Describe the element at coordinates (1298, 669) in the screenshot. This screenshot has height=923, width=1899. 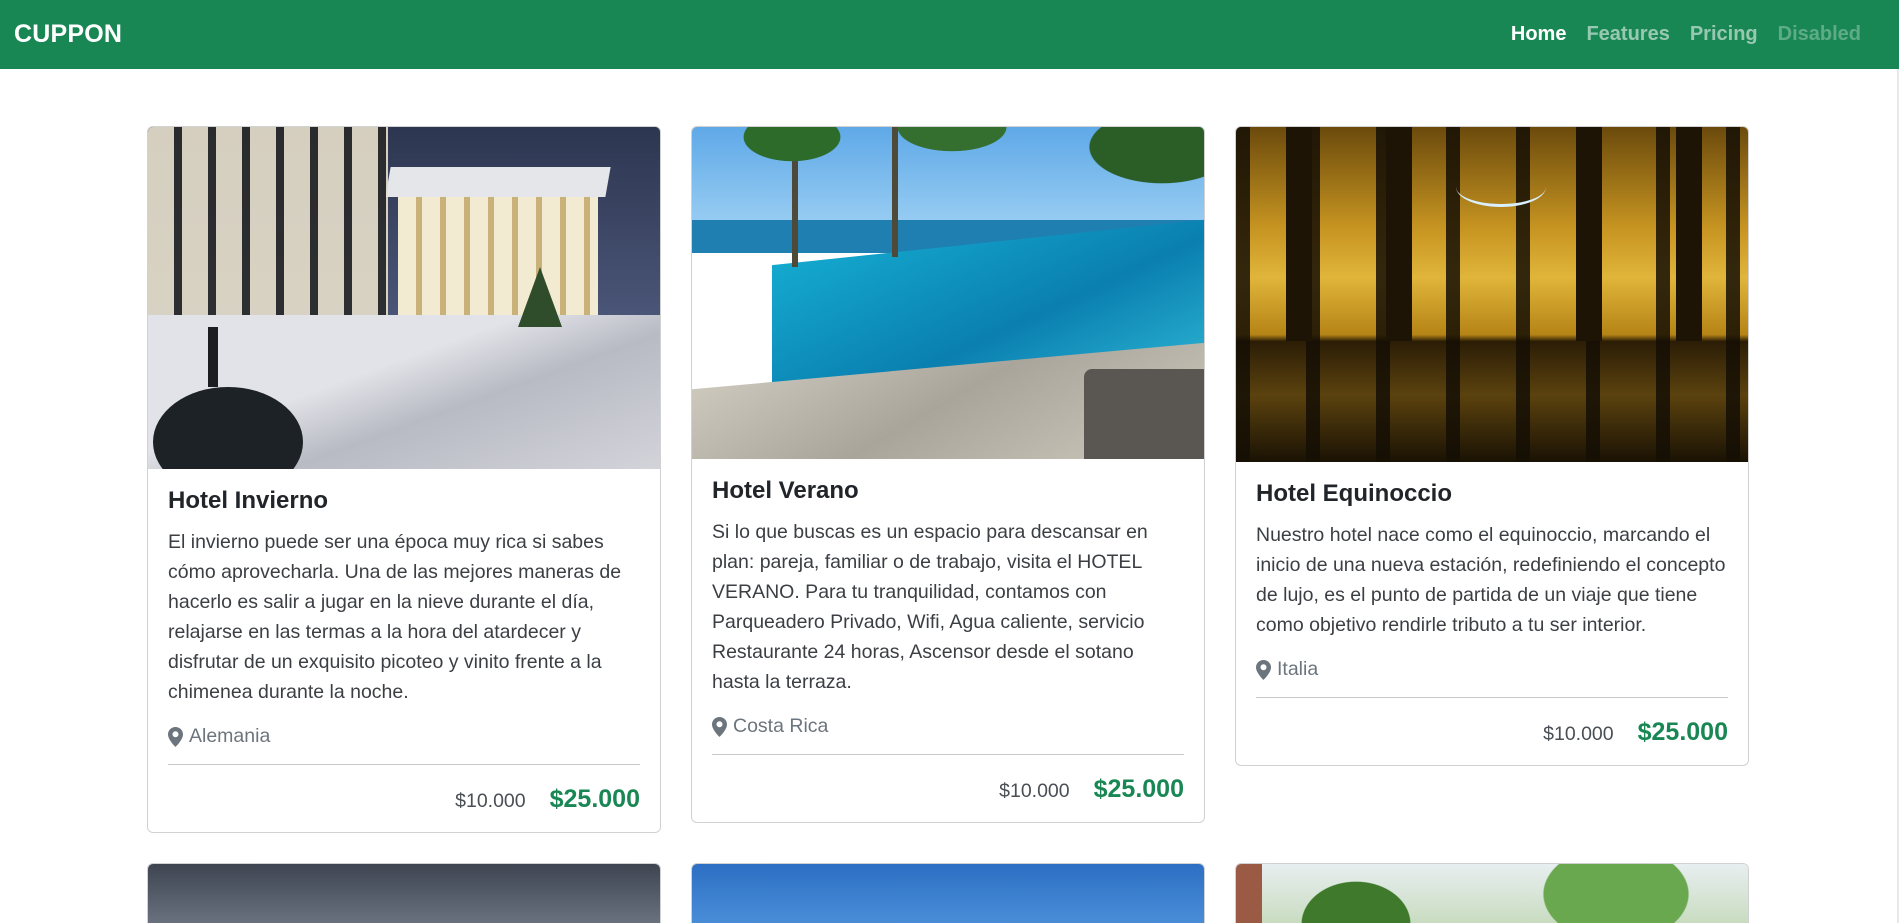
I see `location-label: Italia` at that location.